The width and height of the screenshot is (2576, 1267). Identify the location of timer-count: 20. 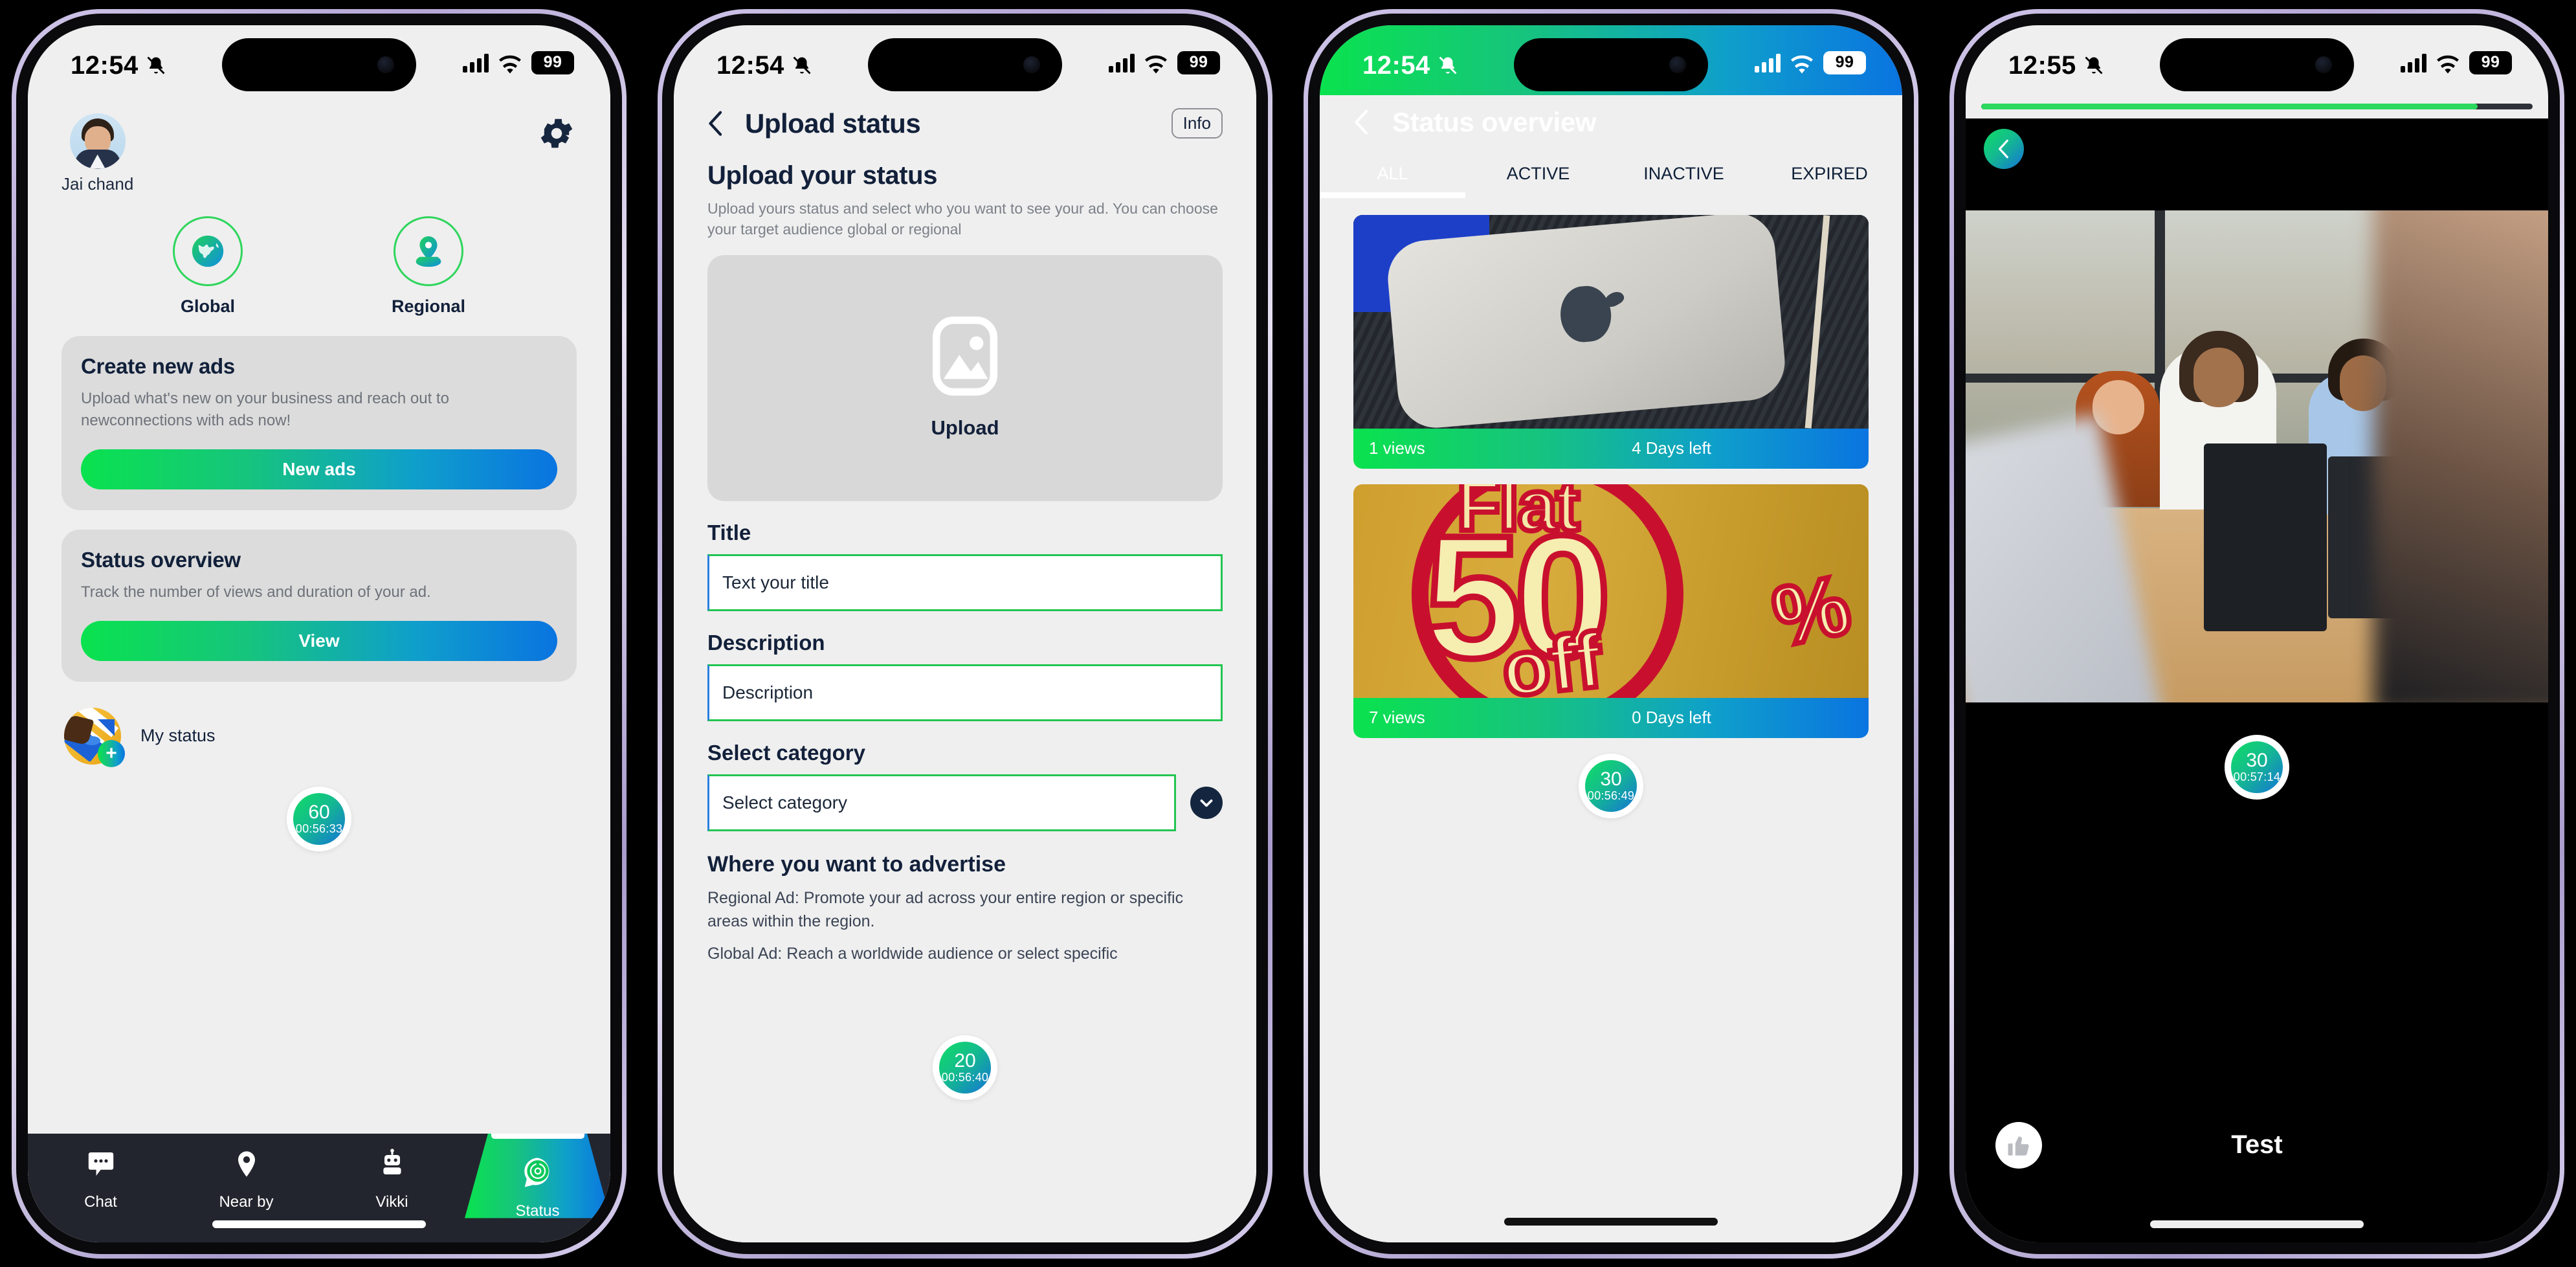
(965, 1060).